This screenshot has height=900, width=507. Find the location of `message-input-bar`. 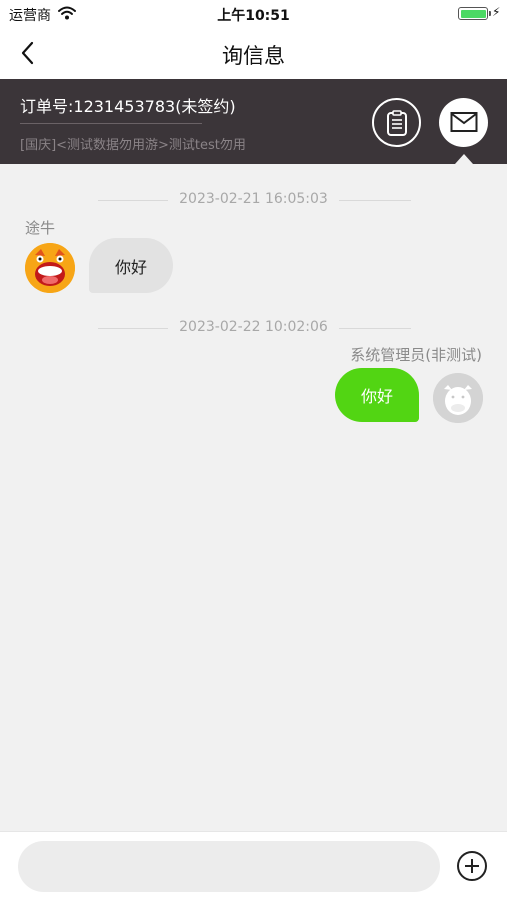

message-input-bar is located at coordinates (253, 865).